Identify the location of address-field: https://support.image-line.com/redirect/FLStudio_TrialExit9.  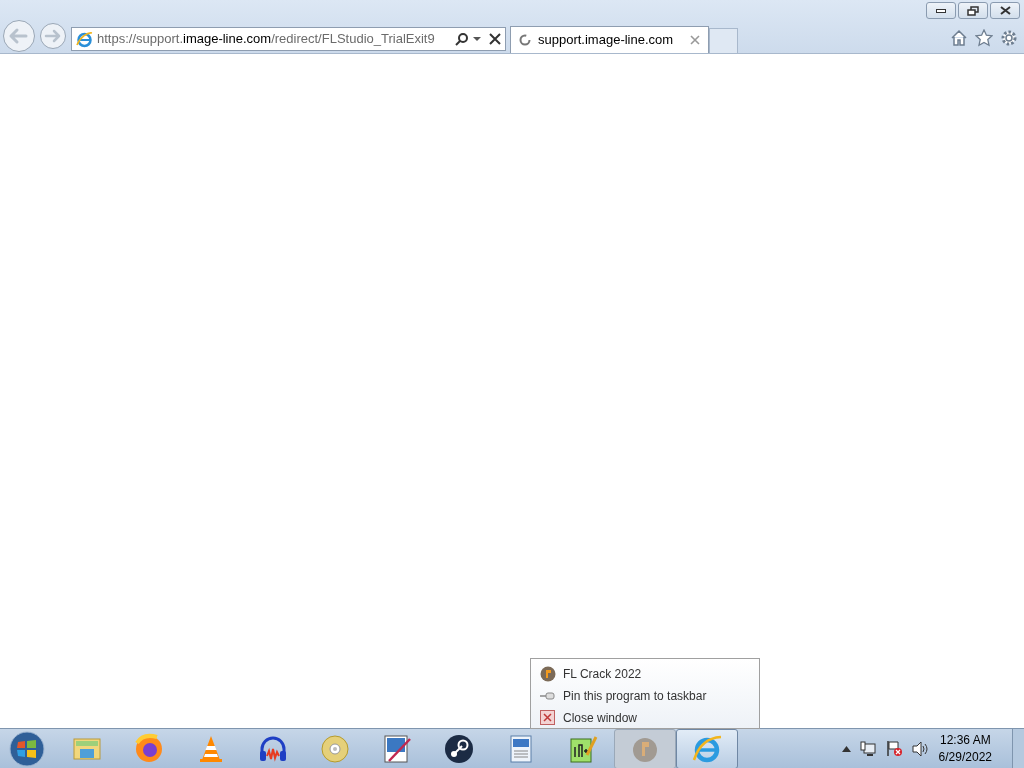
(288, 39).